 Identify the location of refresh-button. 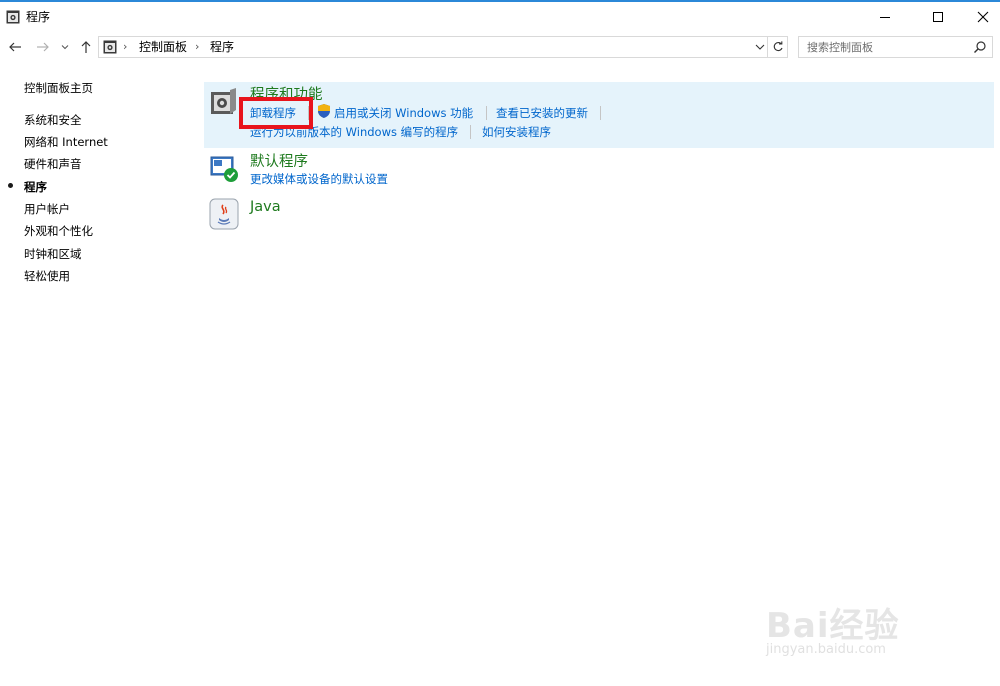
(778, 47).